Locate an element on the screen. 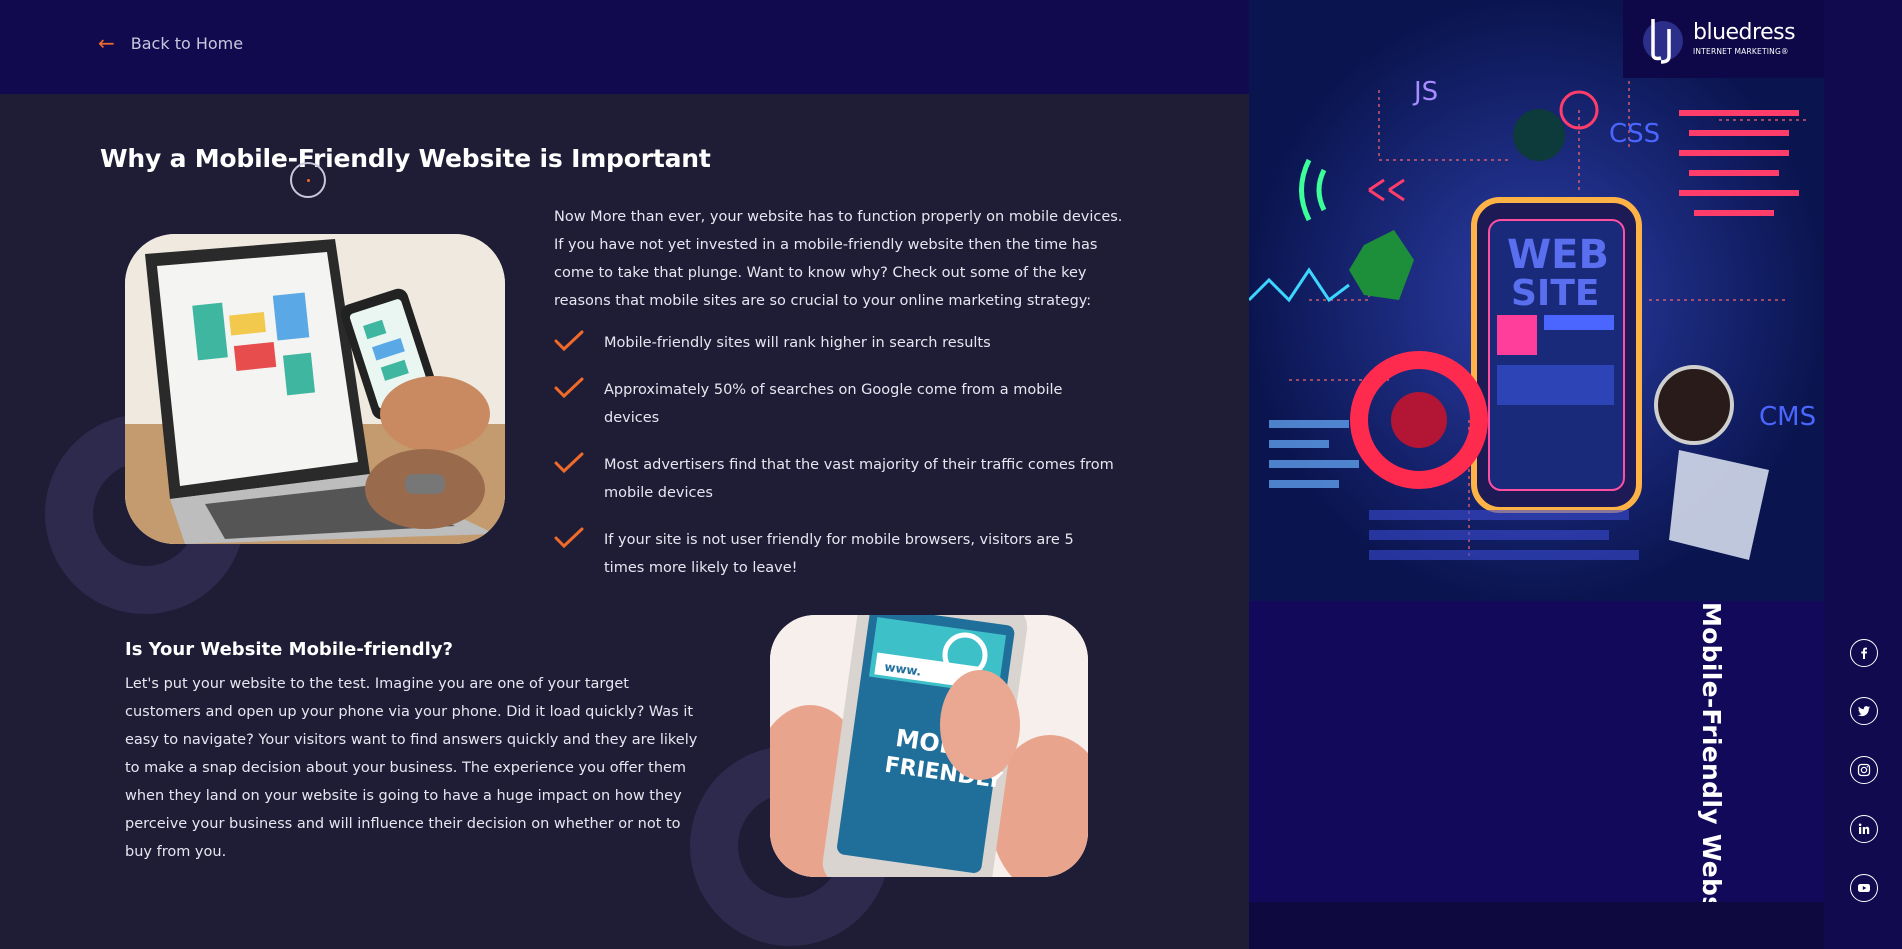 Image resolution: width=1902 pixels, height=949 pixels. linkedin-link is located at coordinates (1864, 829).